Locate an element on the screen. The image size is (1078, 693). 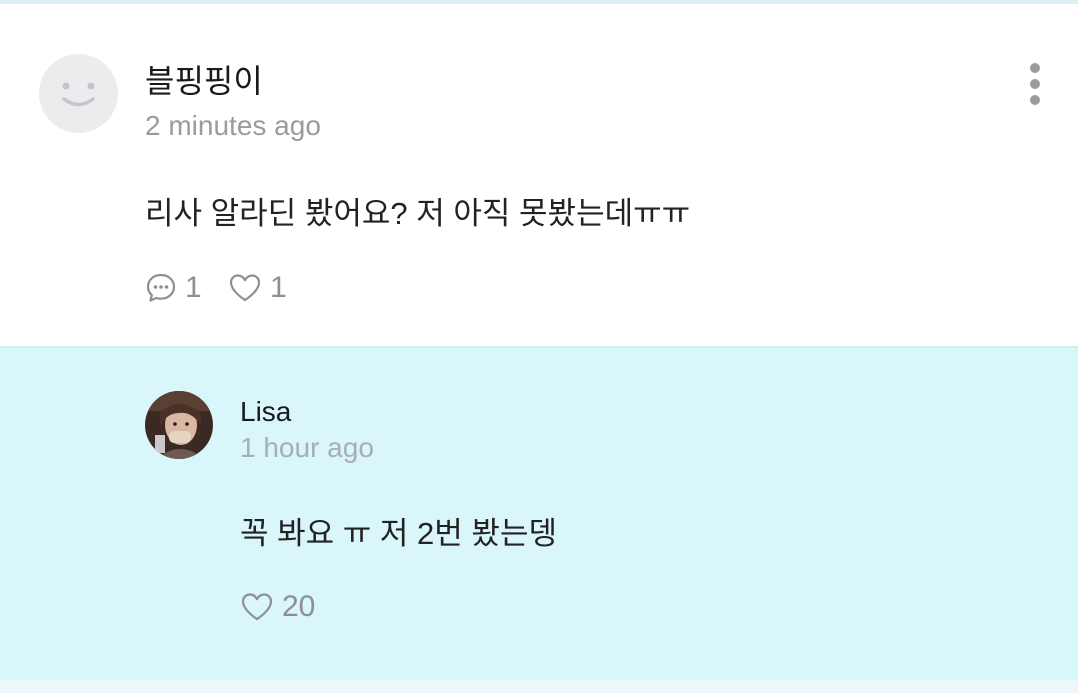
comment-timestamp: 2 minutes ago is located at coordinates (233, 125).